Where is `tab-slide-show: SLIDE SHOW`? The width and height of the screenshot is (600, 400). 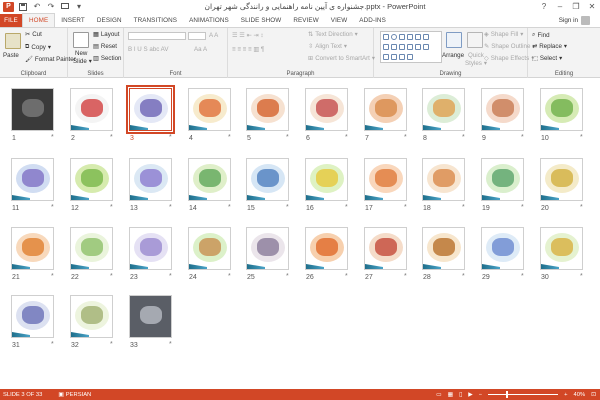
tab-slide-show: SLIDE SHOW is located at coordinates (261, 20).